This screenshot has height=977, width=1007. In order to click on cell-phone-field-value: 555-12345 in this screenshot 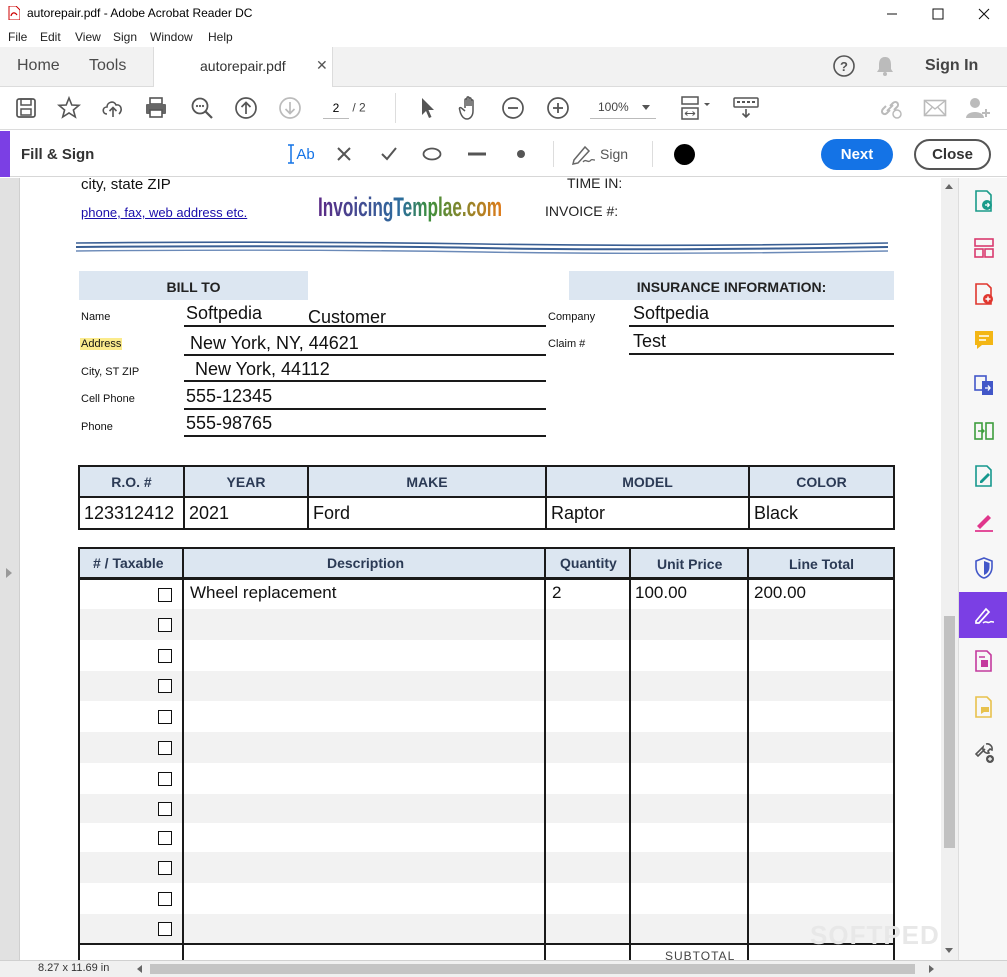, I will do `click(229, 396)`.